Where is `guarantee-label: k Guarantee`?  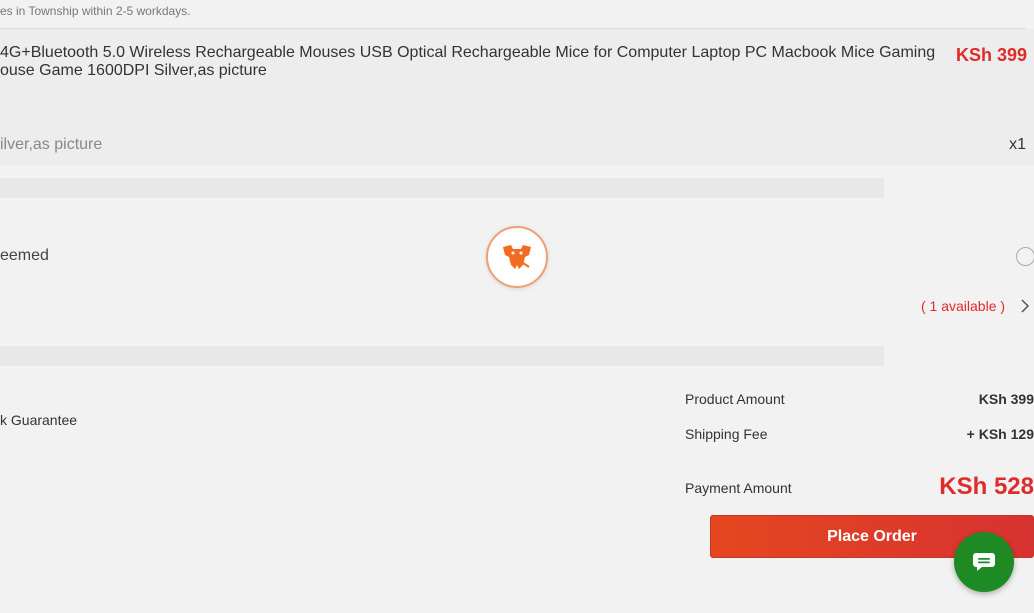 guarantee-label: k Guarantee is located at coordinates (39, 420).